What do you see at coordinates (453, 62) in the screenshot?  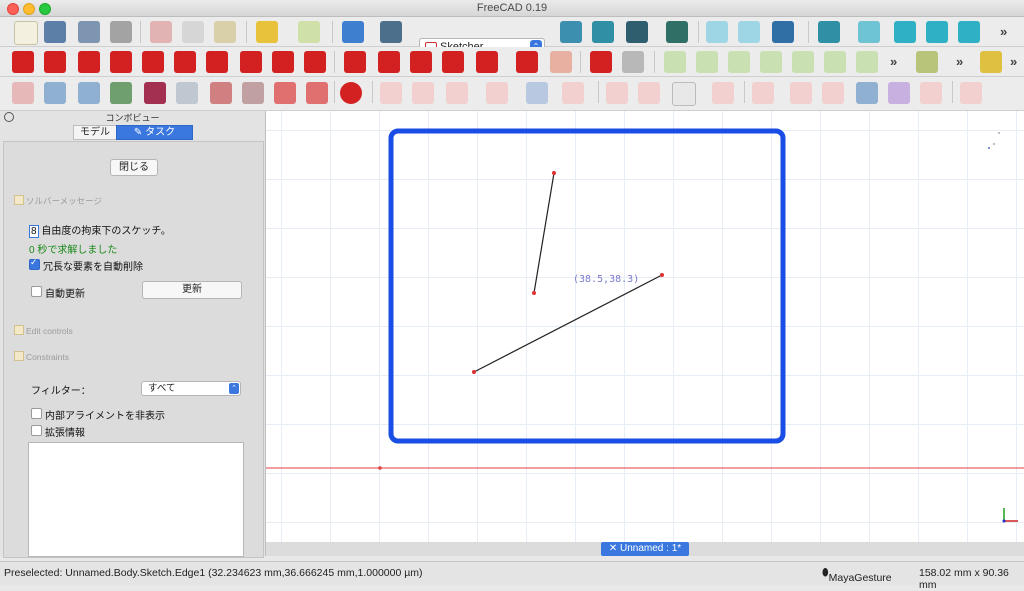 I see `constrain-distance-icon` at bounding box center [453, 62].